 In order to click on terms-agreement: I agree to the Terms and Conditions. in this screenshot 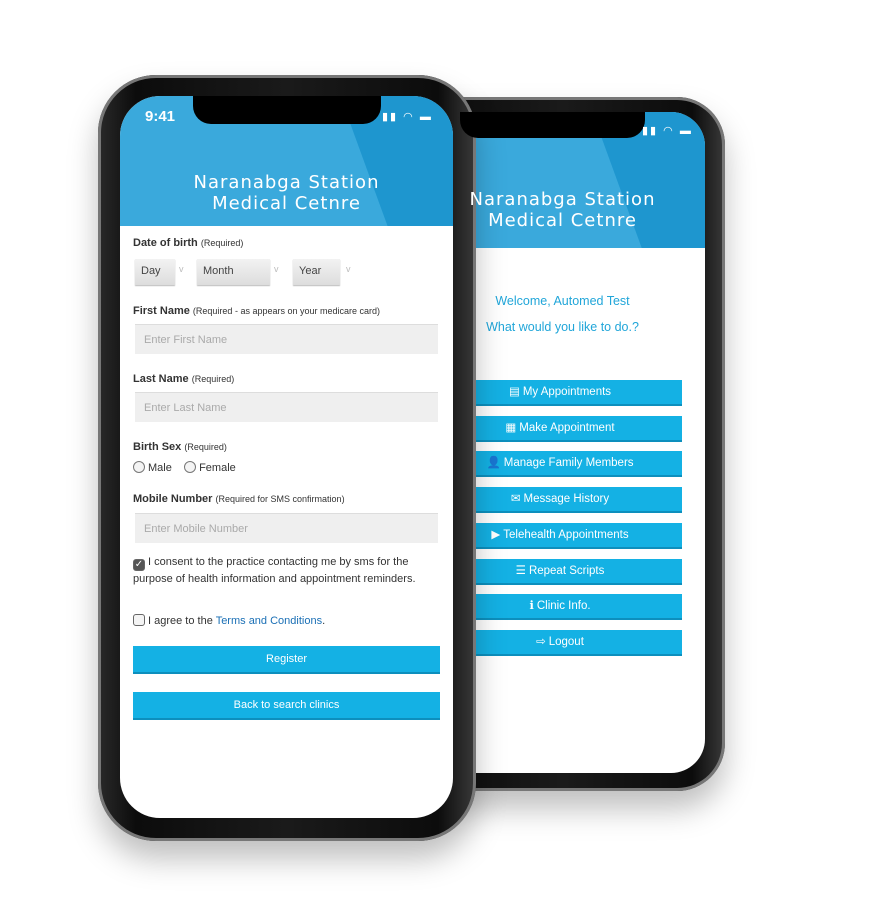, I will do `click(229, 621)`.